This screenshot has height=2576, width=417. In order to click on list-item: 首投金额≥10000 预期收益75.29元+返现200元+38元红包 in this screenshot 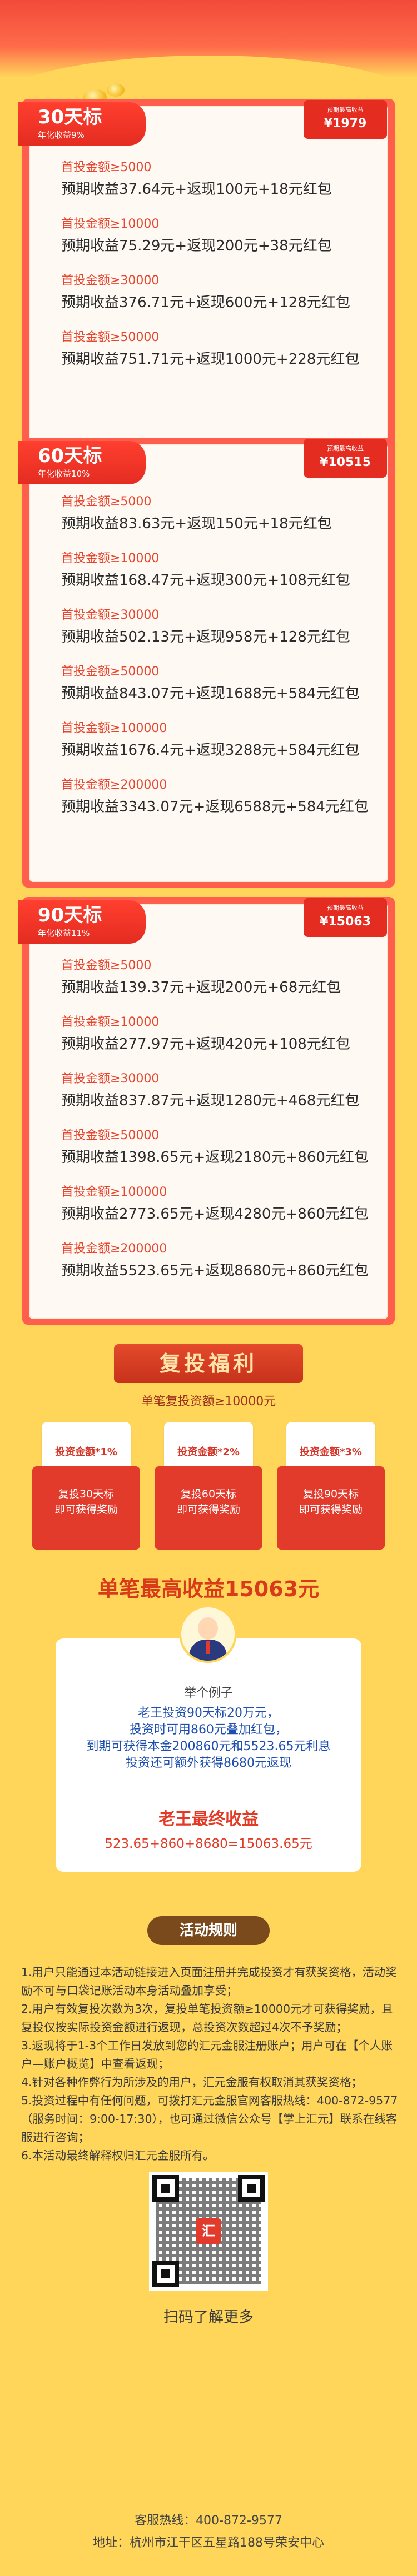, I will do `click(197, 236)`.